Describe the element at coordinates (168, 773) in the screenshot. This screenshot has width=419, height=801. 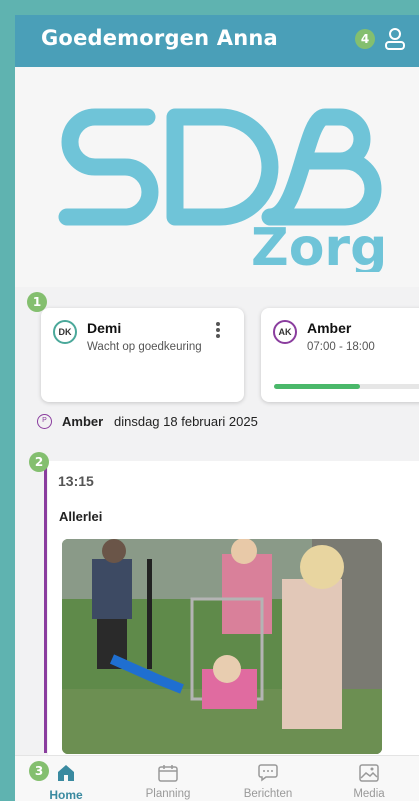
I see `calendar-icon` at that location.